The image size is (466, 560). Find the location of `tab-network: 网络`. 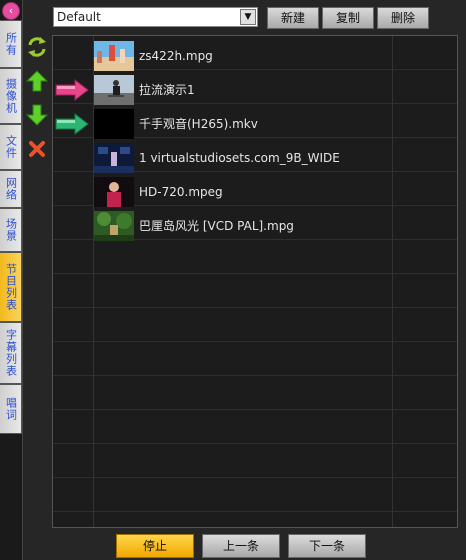

tab-network: 网络 is located at coordinates (11, 189).